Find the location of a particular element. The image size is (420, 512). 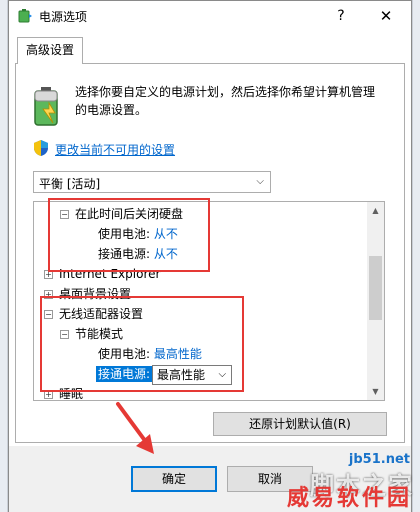

tree-node-internet-explorer: + Internet Explorer is located at coordinates (102, 274).